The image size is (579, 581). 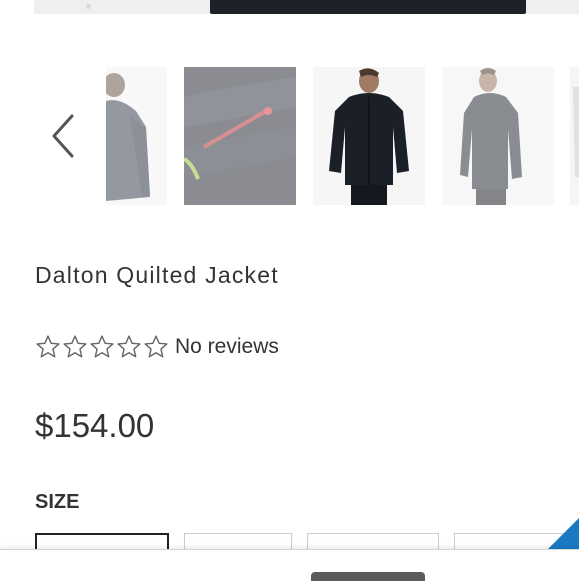 I want to click on thumbnail-front-view, so click(x=369, y=136).